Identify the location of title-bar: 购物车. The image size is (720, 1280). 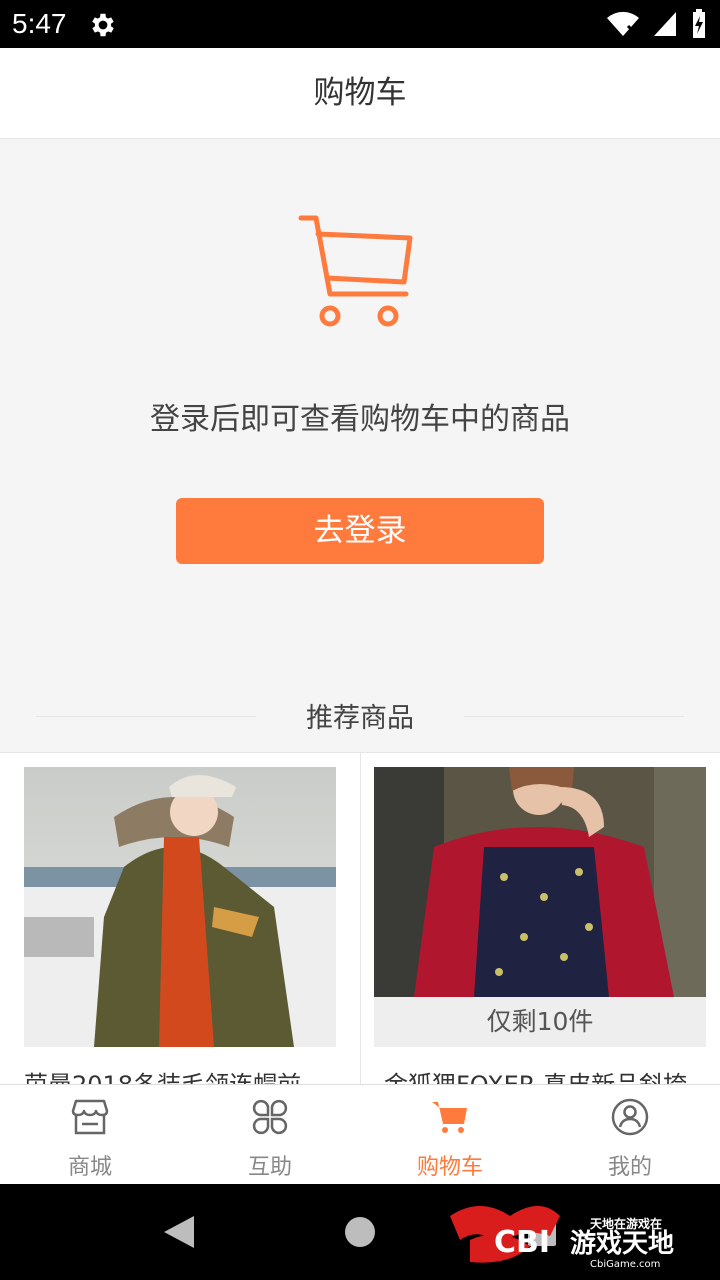
(360, 93).